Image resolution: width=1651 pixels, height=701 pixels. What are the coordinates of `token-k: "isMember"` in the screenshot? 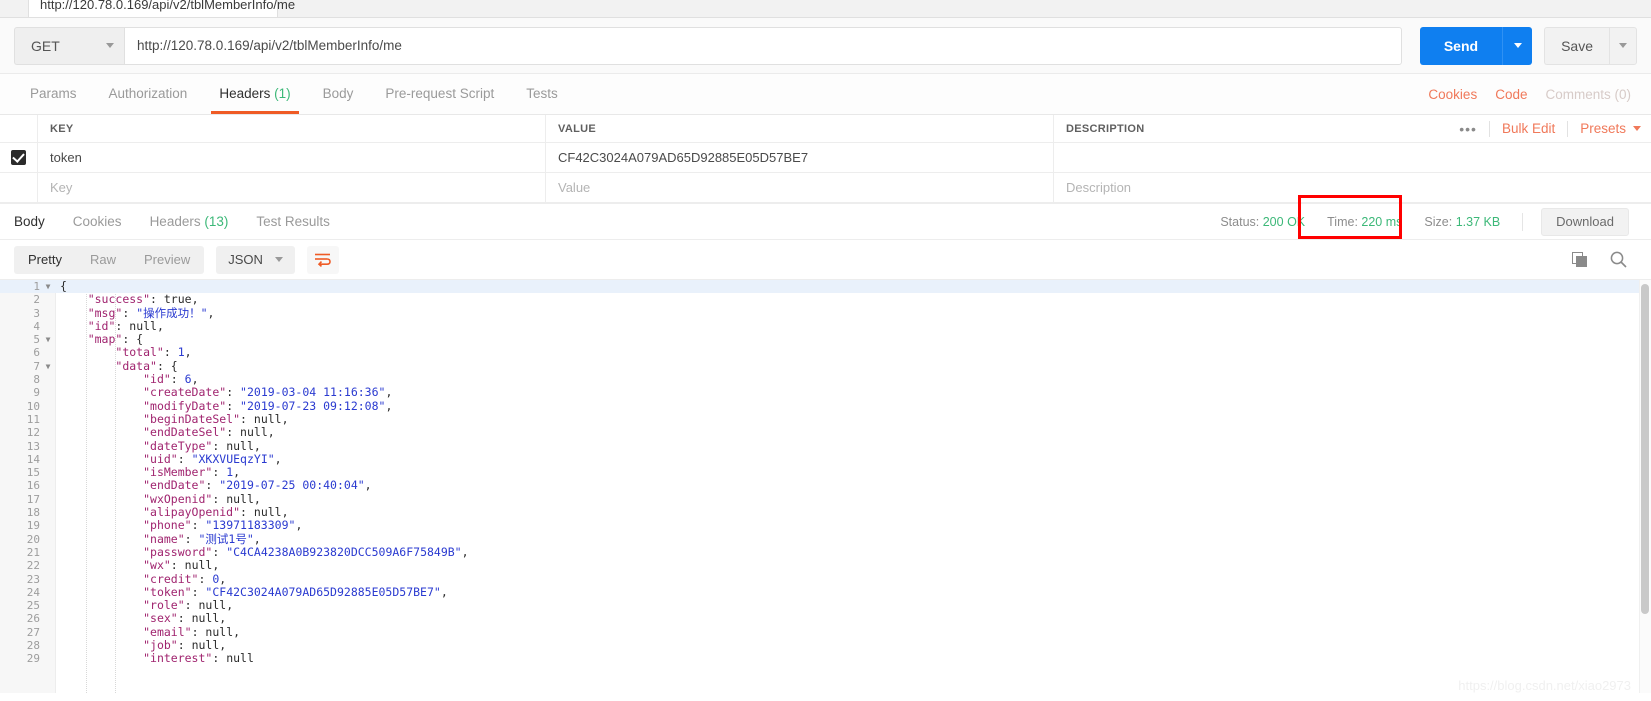 It's located at (178, 472).